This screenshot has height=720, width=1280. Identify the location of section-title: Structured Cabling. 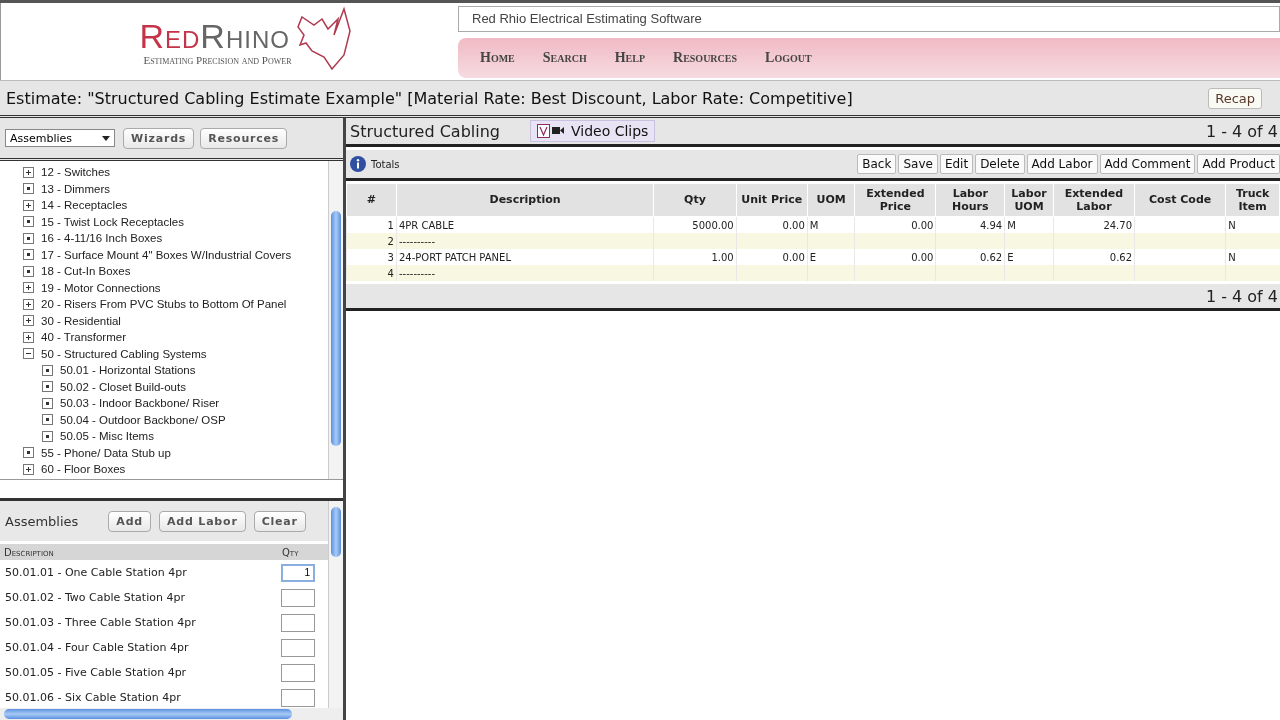
(425, 131).